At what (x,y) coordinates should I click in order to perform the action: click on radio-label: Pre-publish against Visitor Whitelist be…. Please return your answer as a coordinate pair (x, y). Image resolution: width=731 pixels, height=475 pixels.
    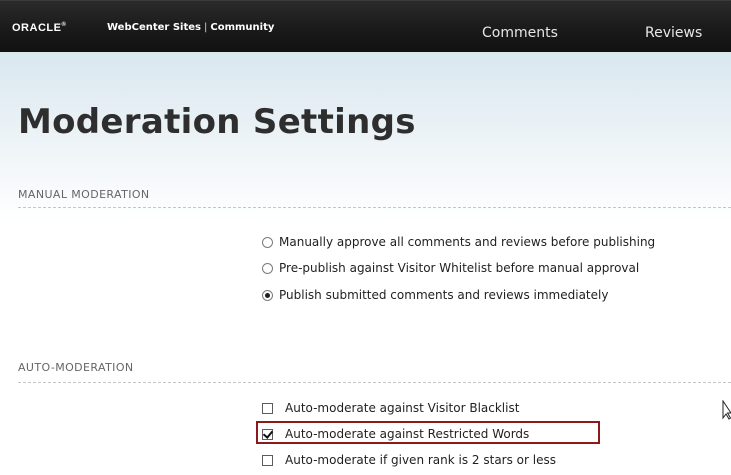
    Looking at the image, I should click on (459, 268).